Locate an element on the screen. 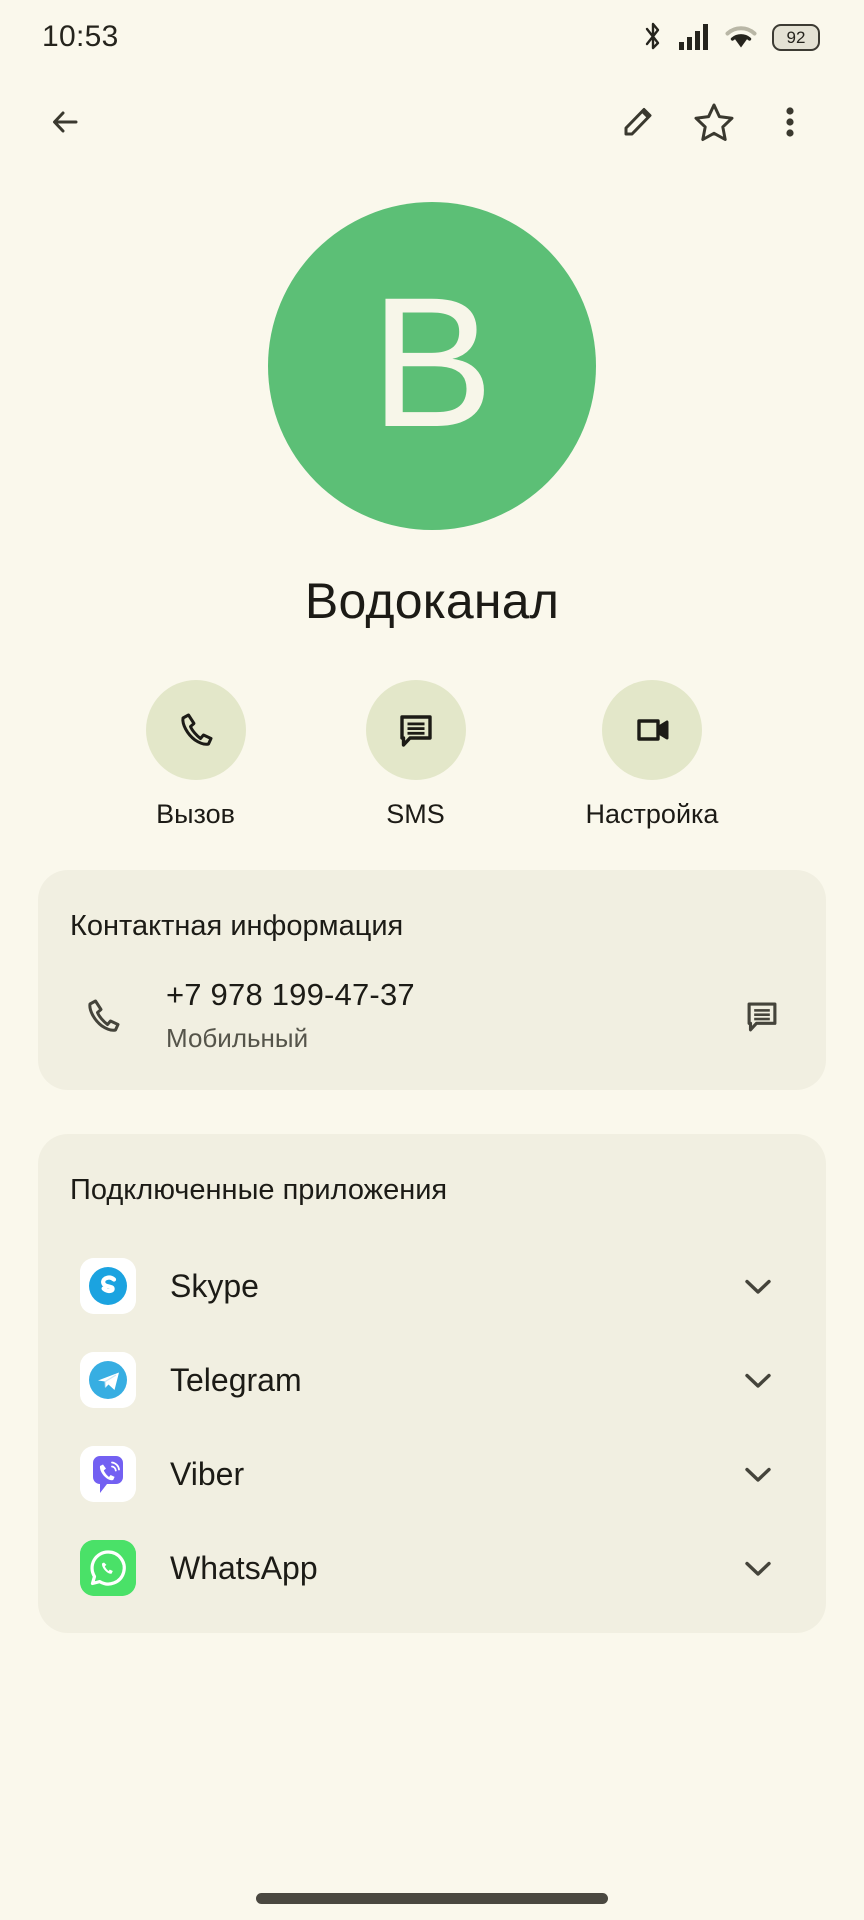 The height and width of the screenshot is (1920, 864). video-camera-icon is located at coordinates (653, 730).